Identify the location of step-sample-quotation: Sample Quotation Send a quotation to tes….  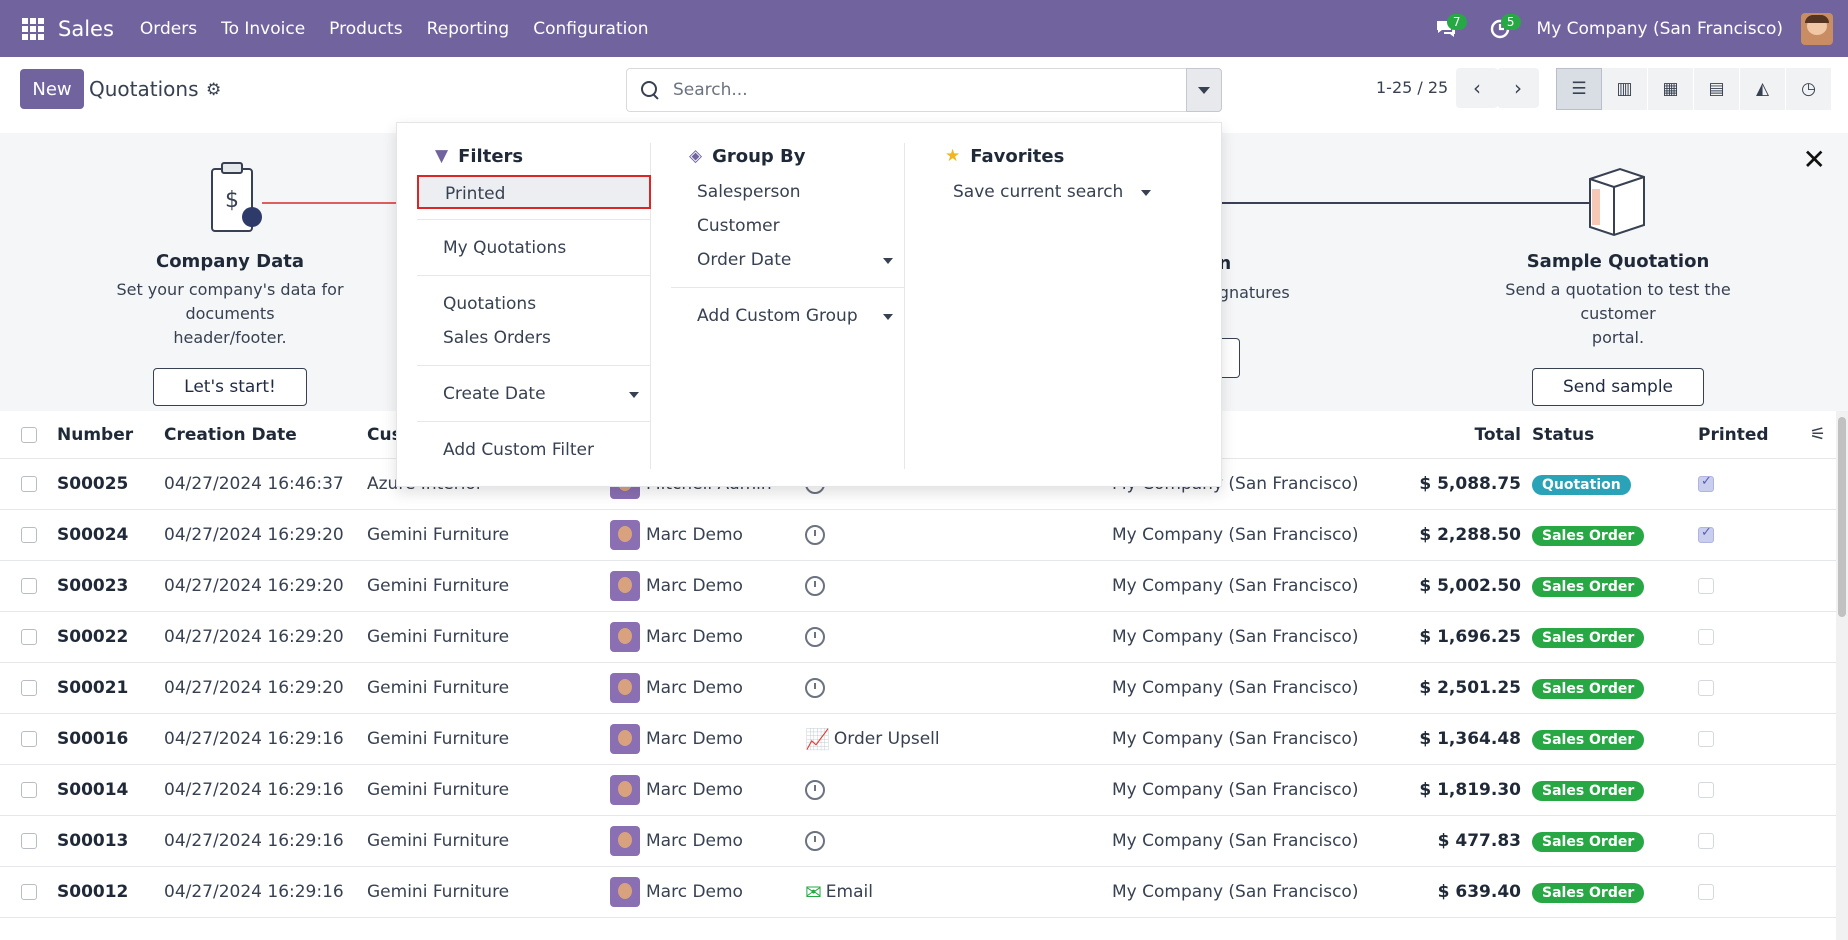
(1618, 328).